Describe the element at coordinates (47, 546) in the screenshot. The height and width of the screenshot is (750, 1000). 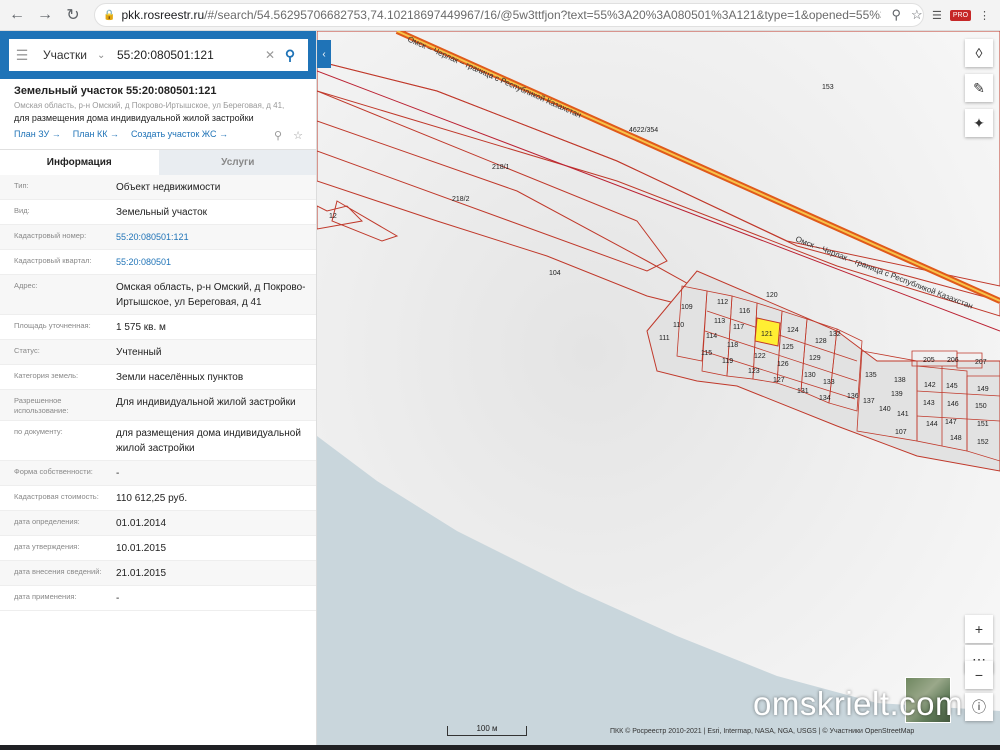
I see `row-label: дата утверждения:` at that location.